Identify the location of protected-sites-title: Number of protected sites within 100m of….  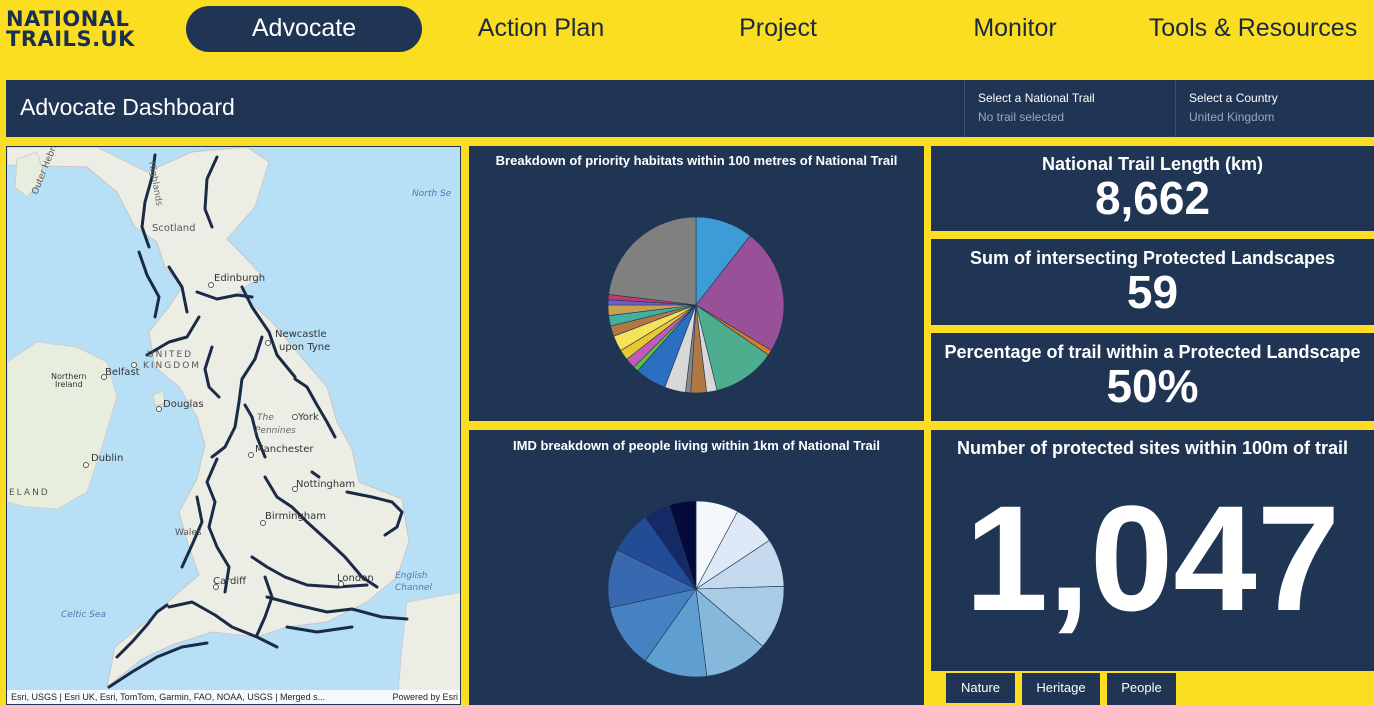
(1152, 448).